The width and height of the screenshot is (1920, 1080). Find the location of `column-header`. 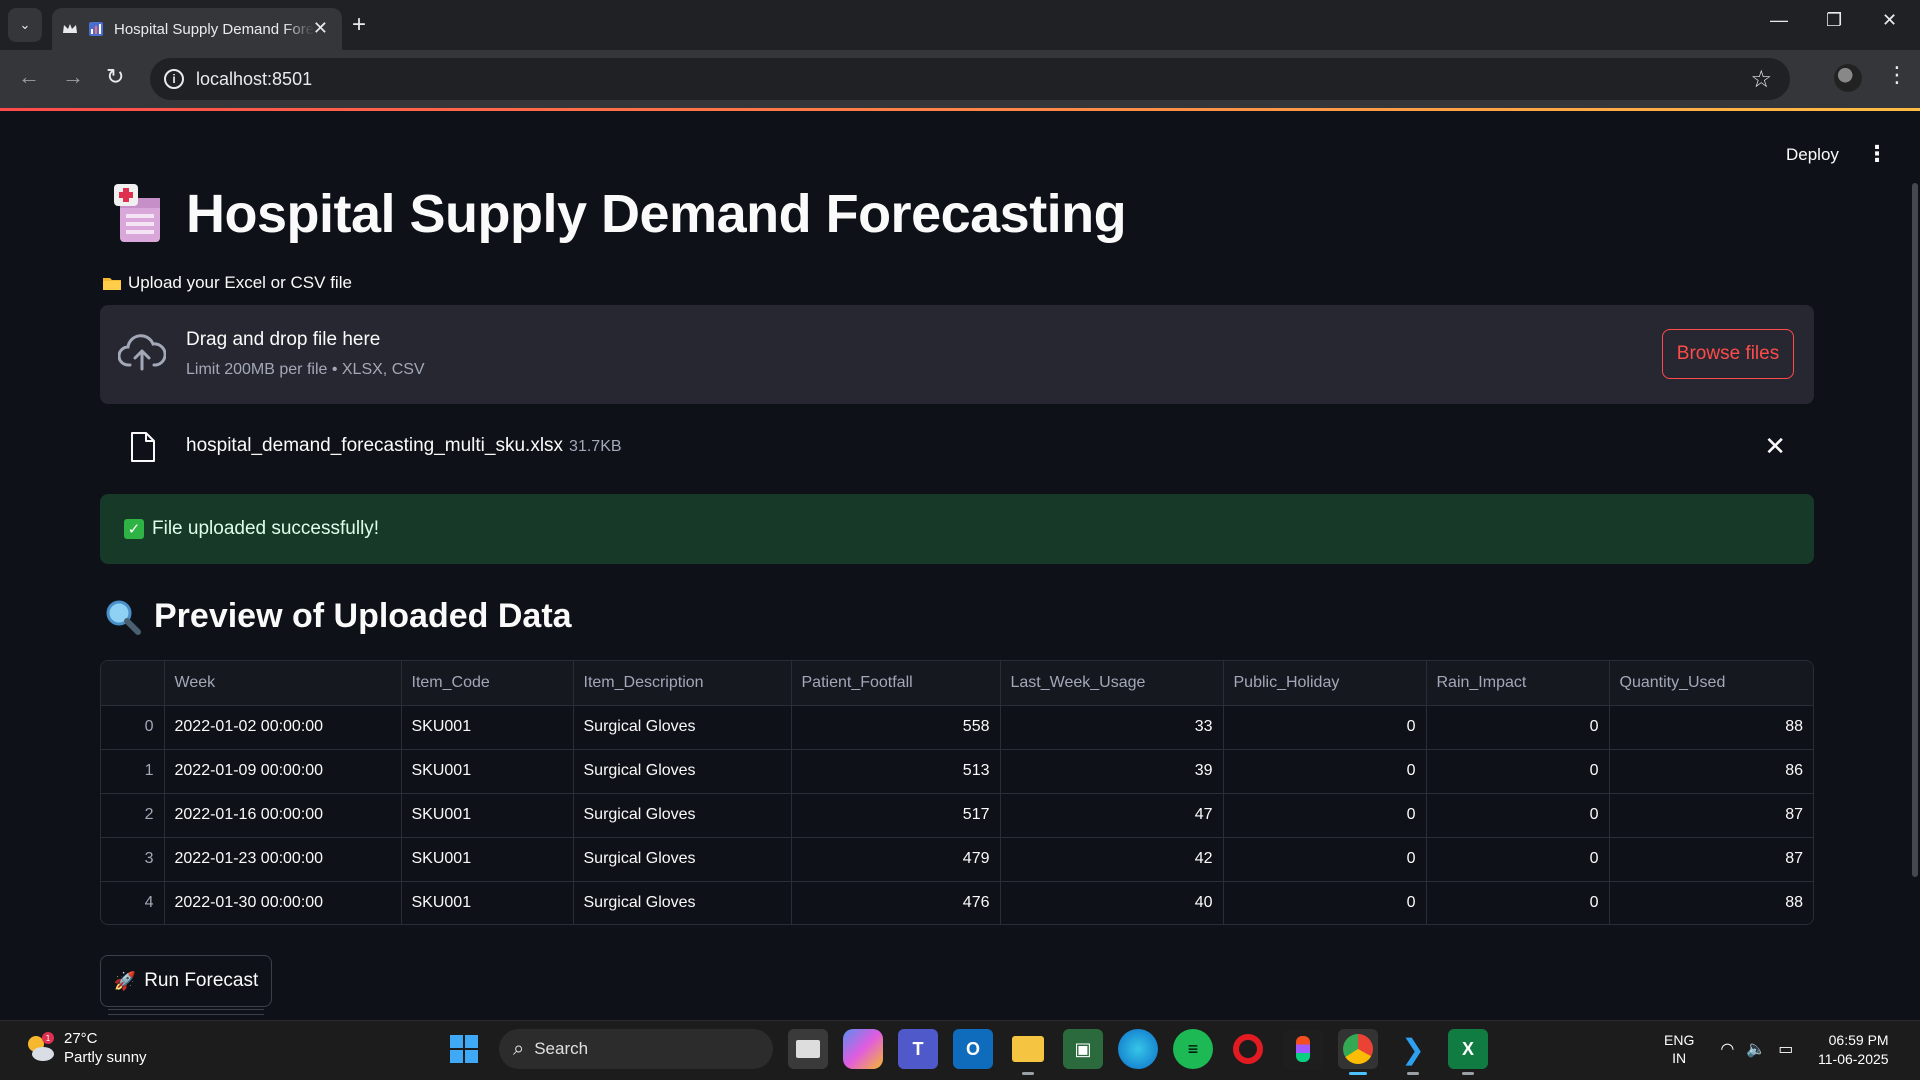

column-header is located at coordinates (133, 683).